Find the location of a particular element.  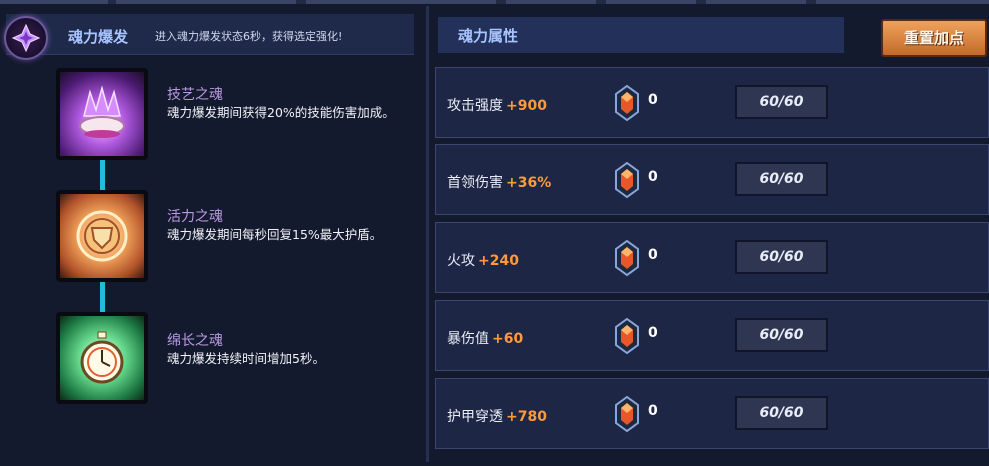

soul-description: 魂力爆发期间获得20%的技能伤害加成。 is located at coordinates (281, 112).